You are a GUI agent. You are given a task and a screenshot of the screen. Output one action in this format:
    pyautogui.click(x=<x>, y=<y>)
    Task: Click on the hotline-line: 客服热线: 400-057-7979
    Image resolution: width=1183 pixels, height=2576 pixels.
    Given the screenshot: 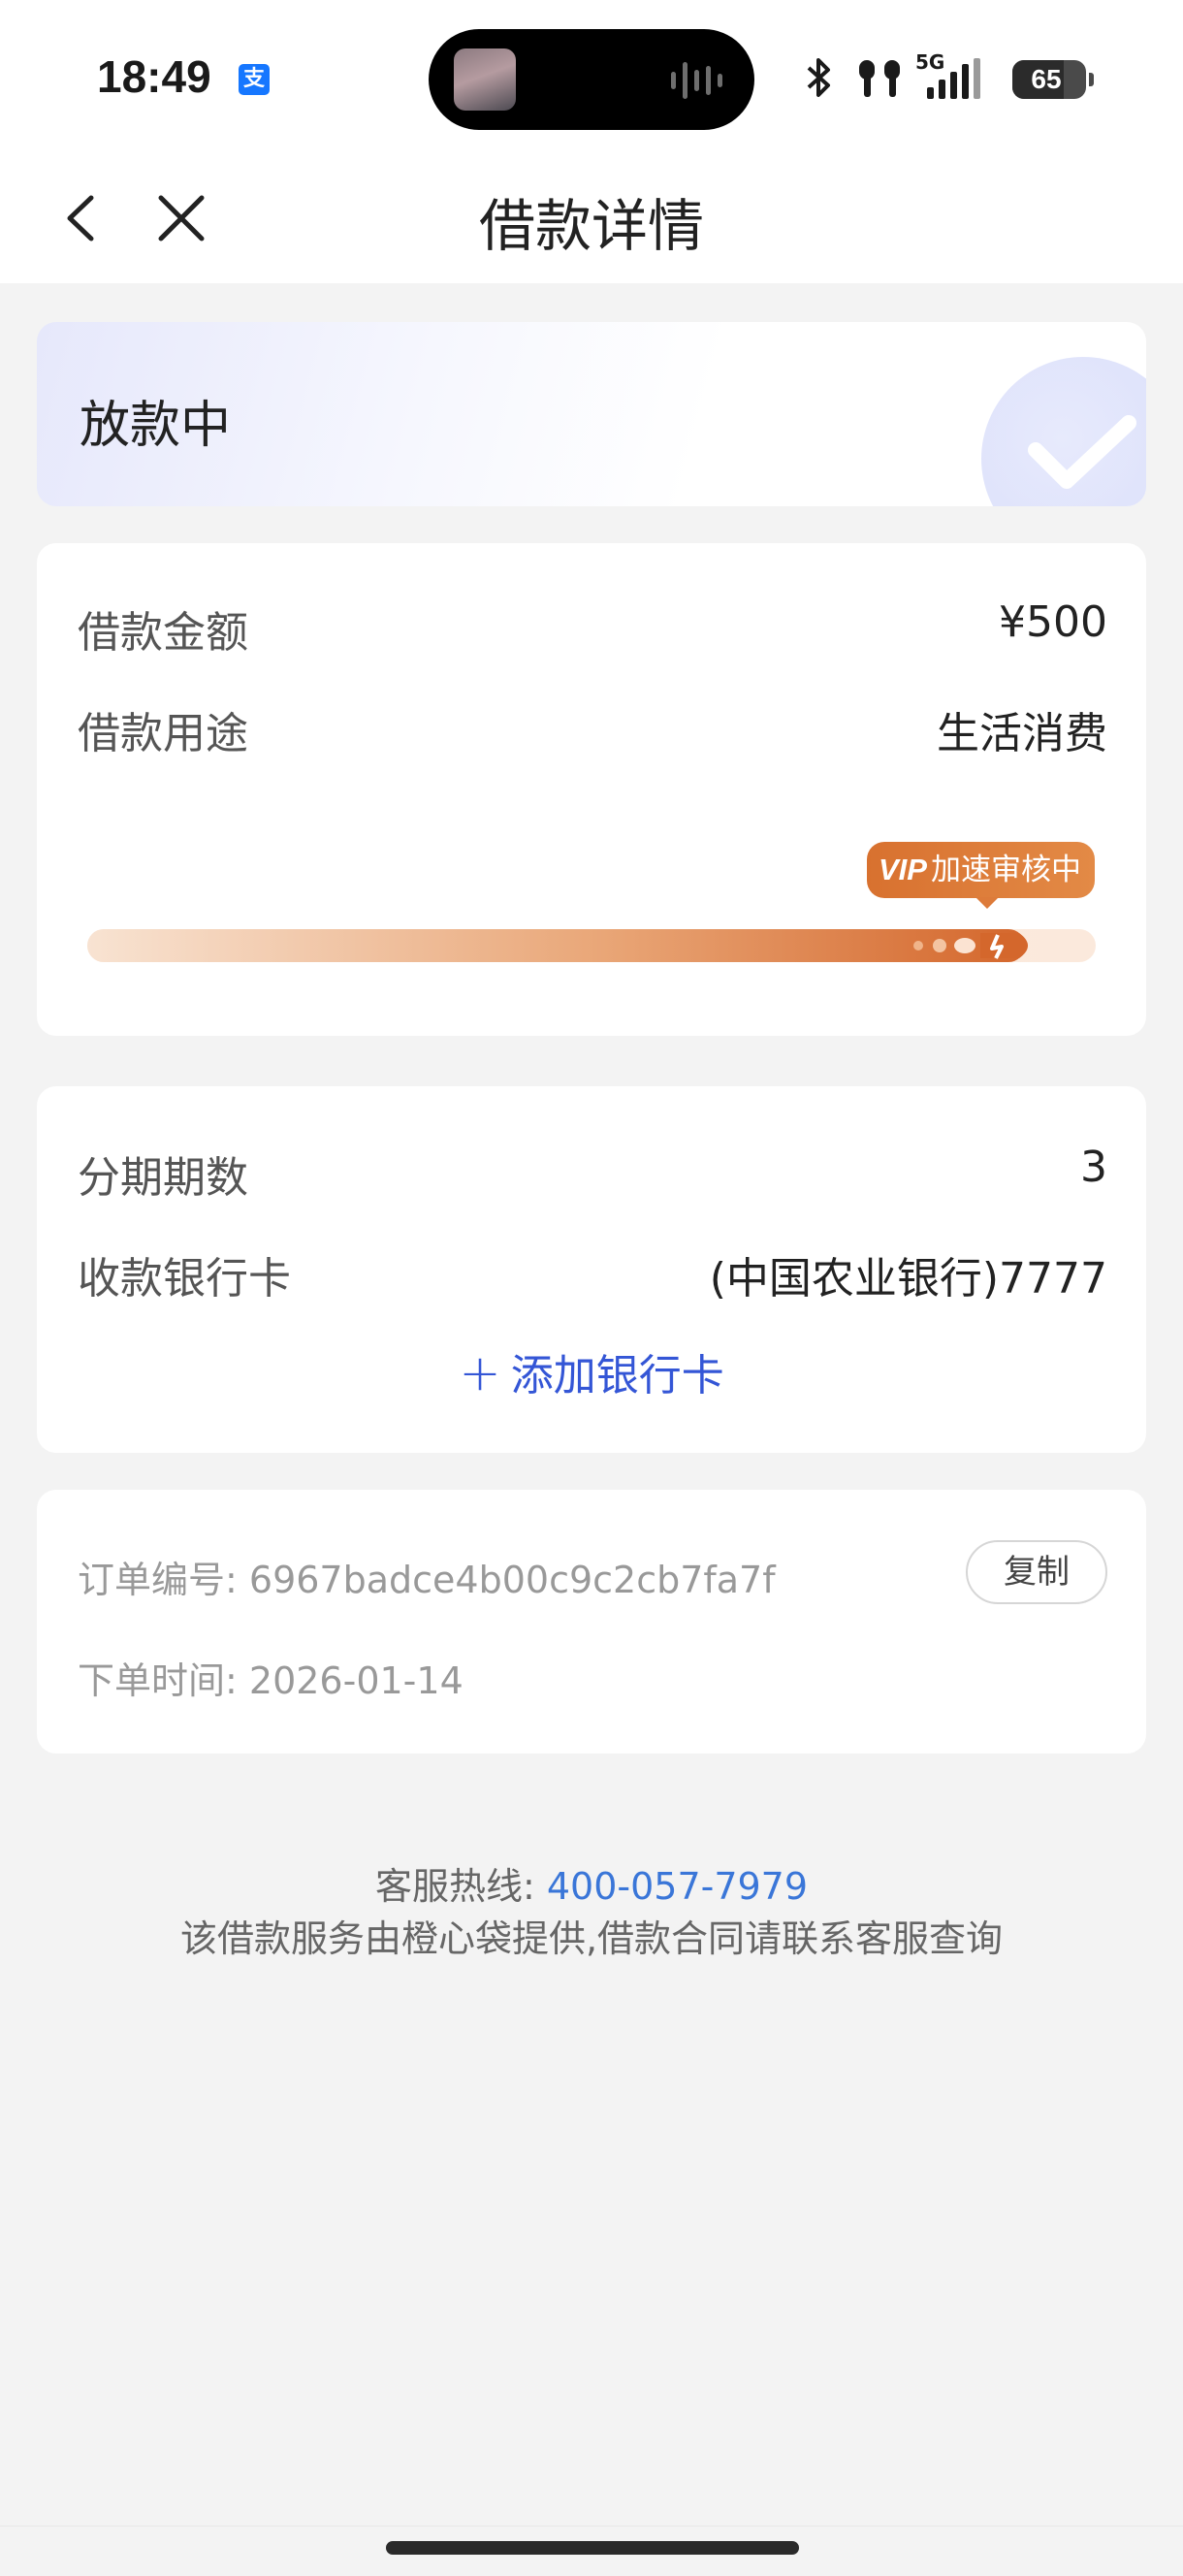 What is the action you would take?
    pyautogui.click(x=591, y=1882)
    